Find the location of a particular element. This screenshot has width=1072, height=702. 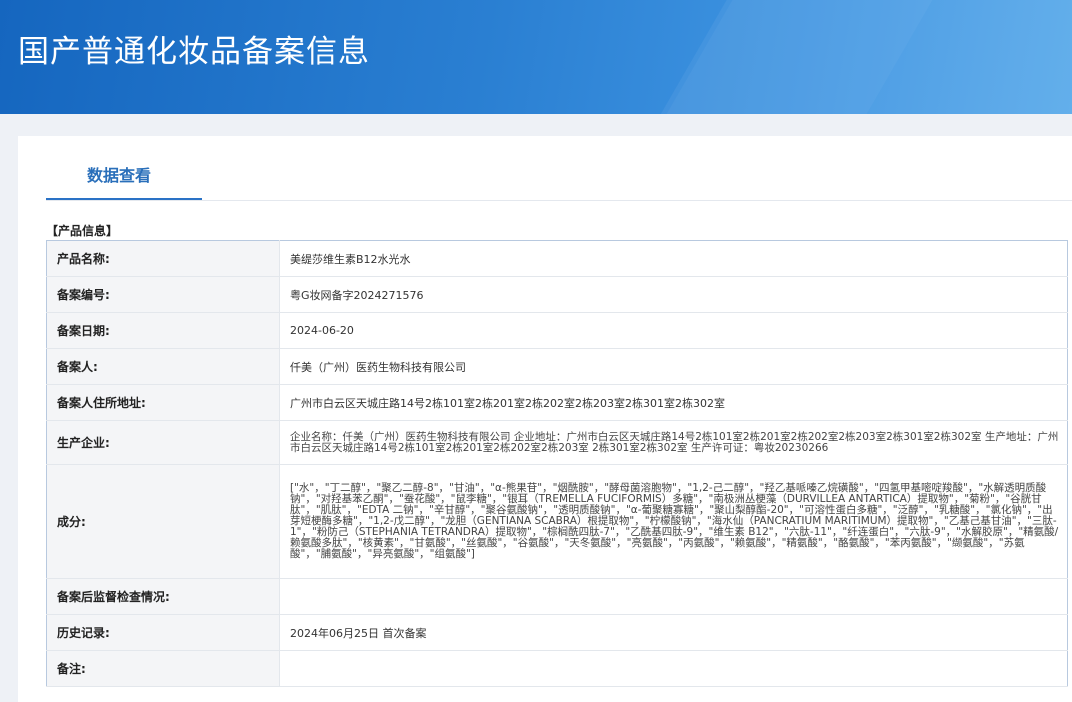

table-row: 备案日期: 2024-06-20 is located at coordinates (557, 330).